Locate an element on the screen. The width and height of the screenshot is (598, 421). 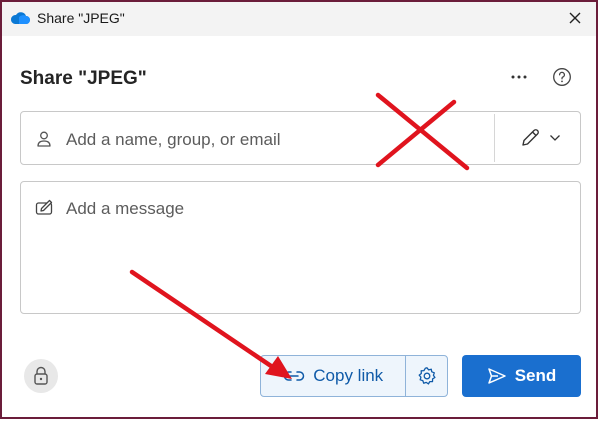
send-icon is located at coordinates (496, 376).